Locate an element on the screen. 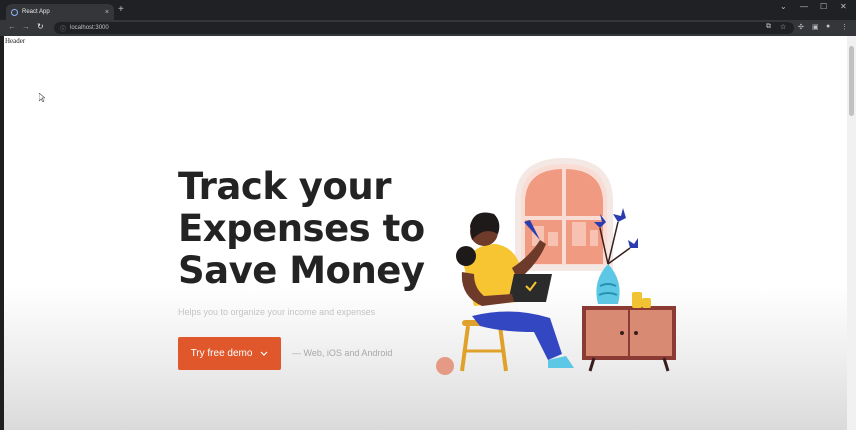  info-icon: ⓘ is located at coordinates (63, 28).